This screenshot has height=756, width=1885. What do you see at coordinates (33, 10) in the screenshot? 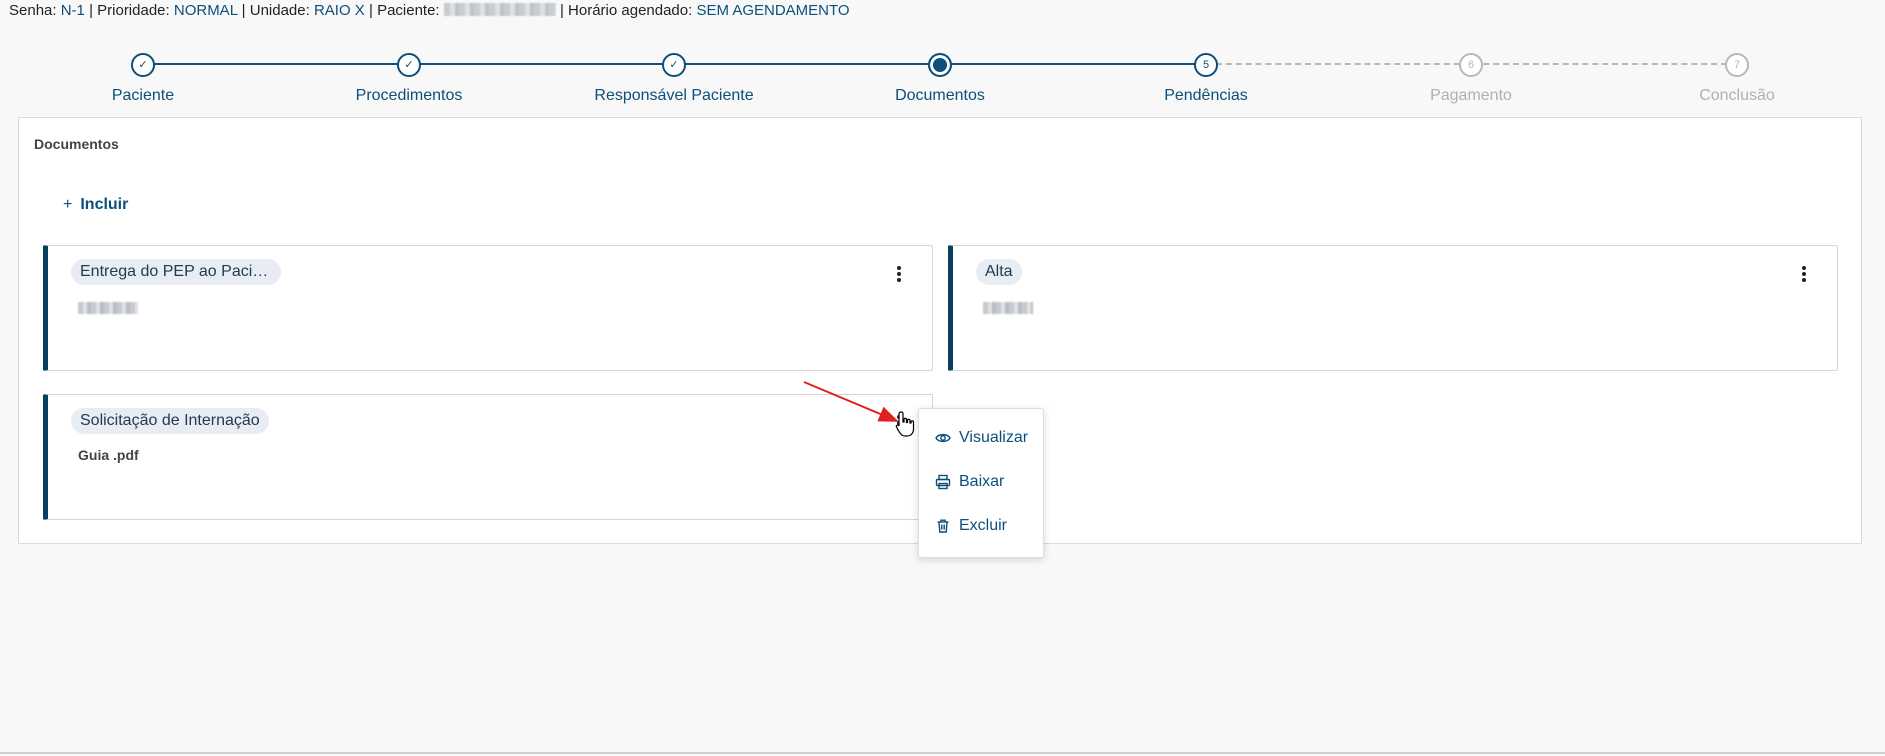
I see `senha-label: Senha:` at bounding box center [33, 10].